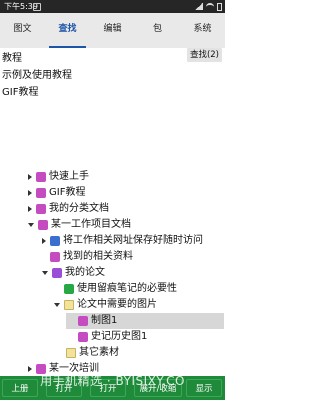  What do you see at coordinates (69, 176) in the screenshot?
I see `tree-item-label: 快速上手` at bounding box center [69, 176].